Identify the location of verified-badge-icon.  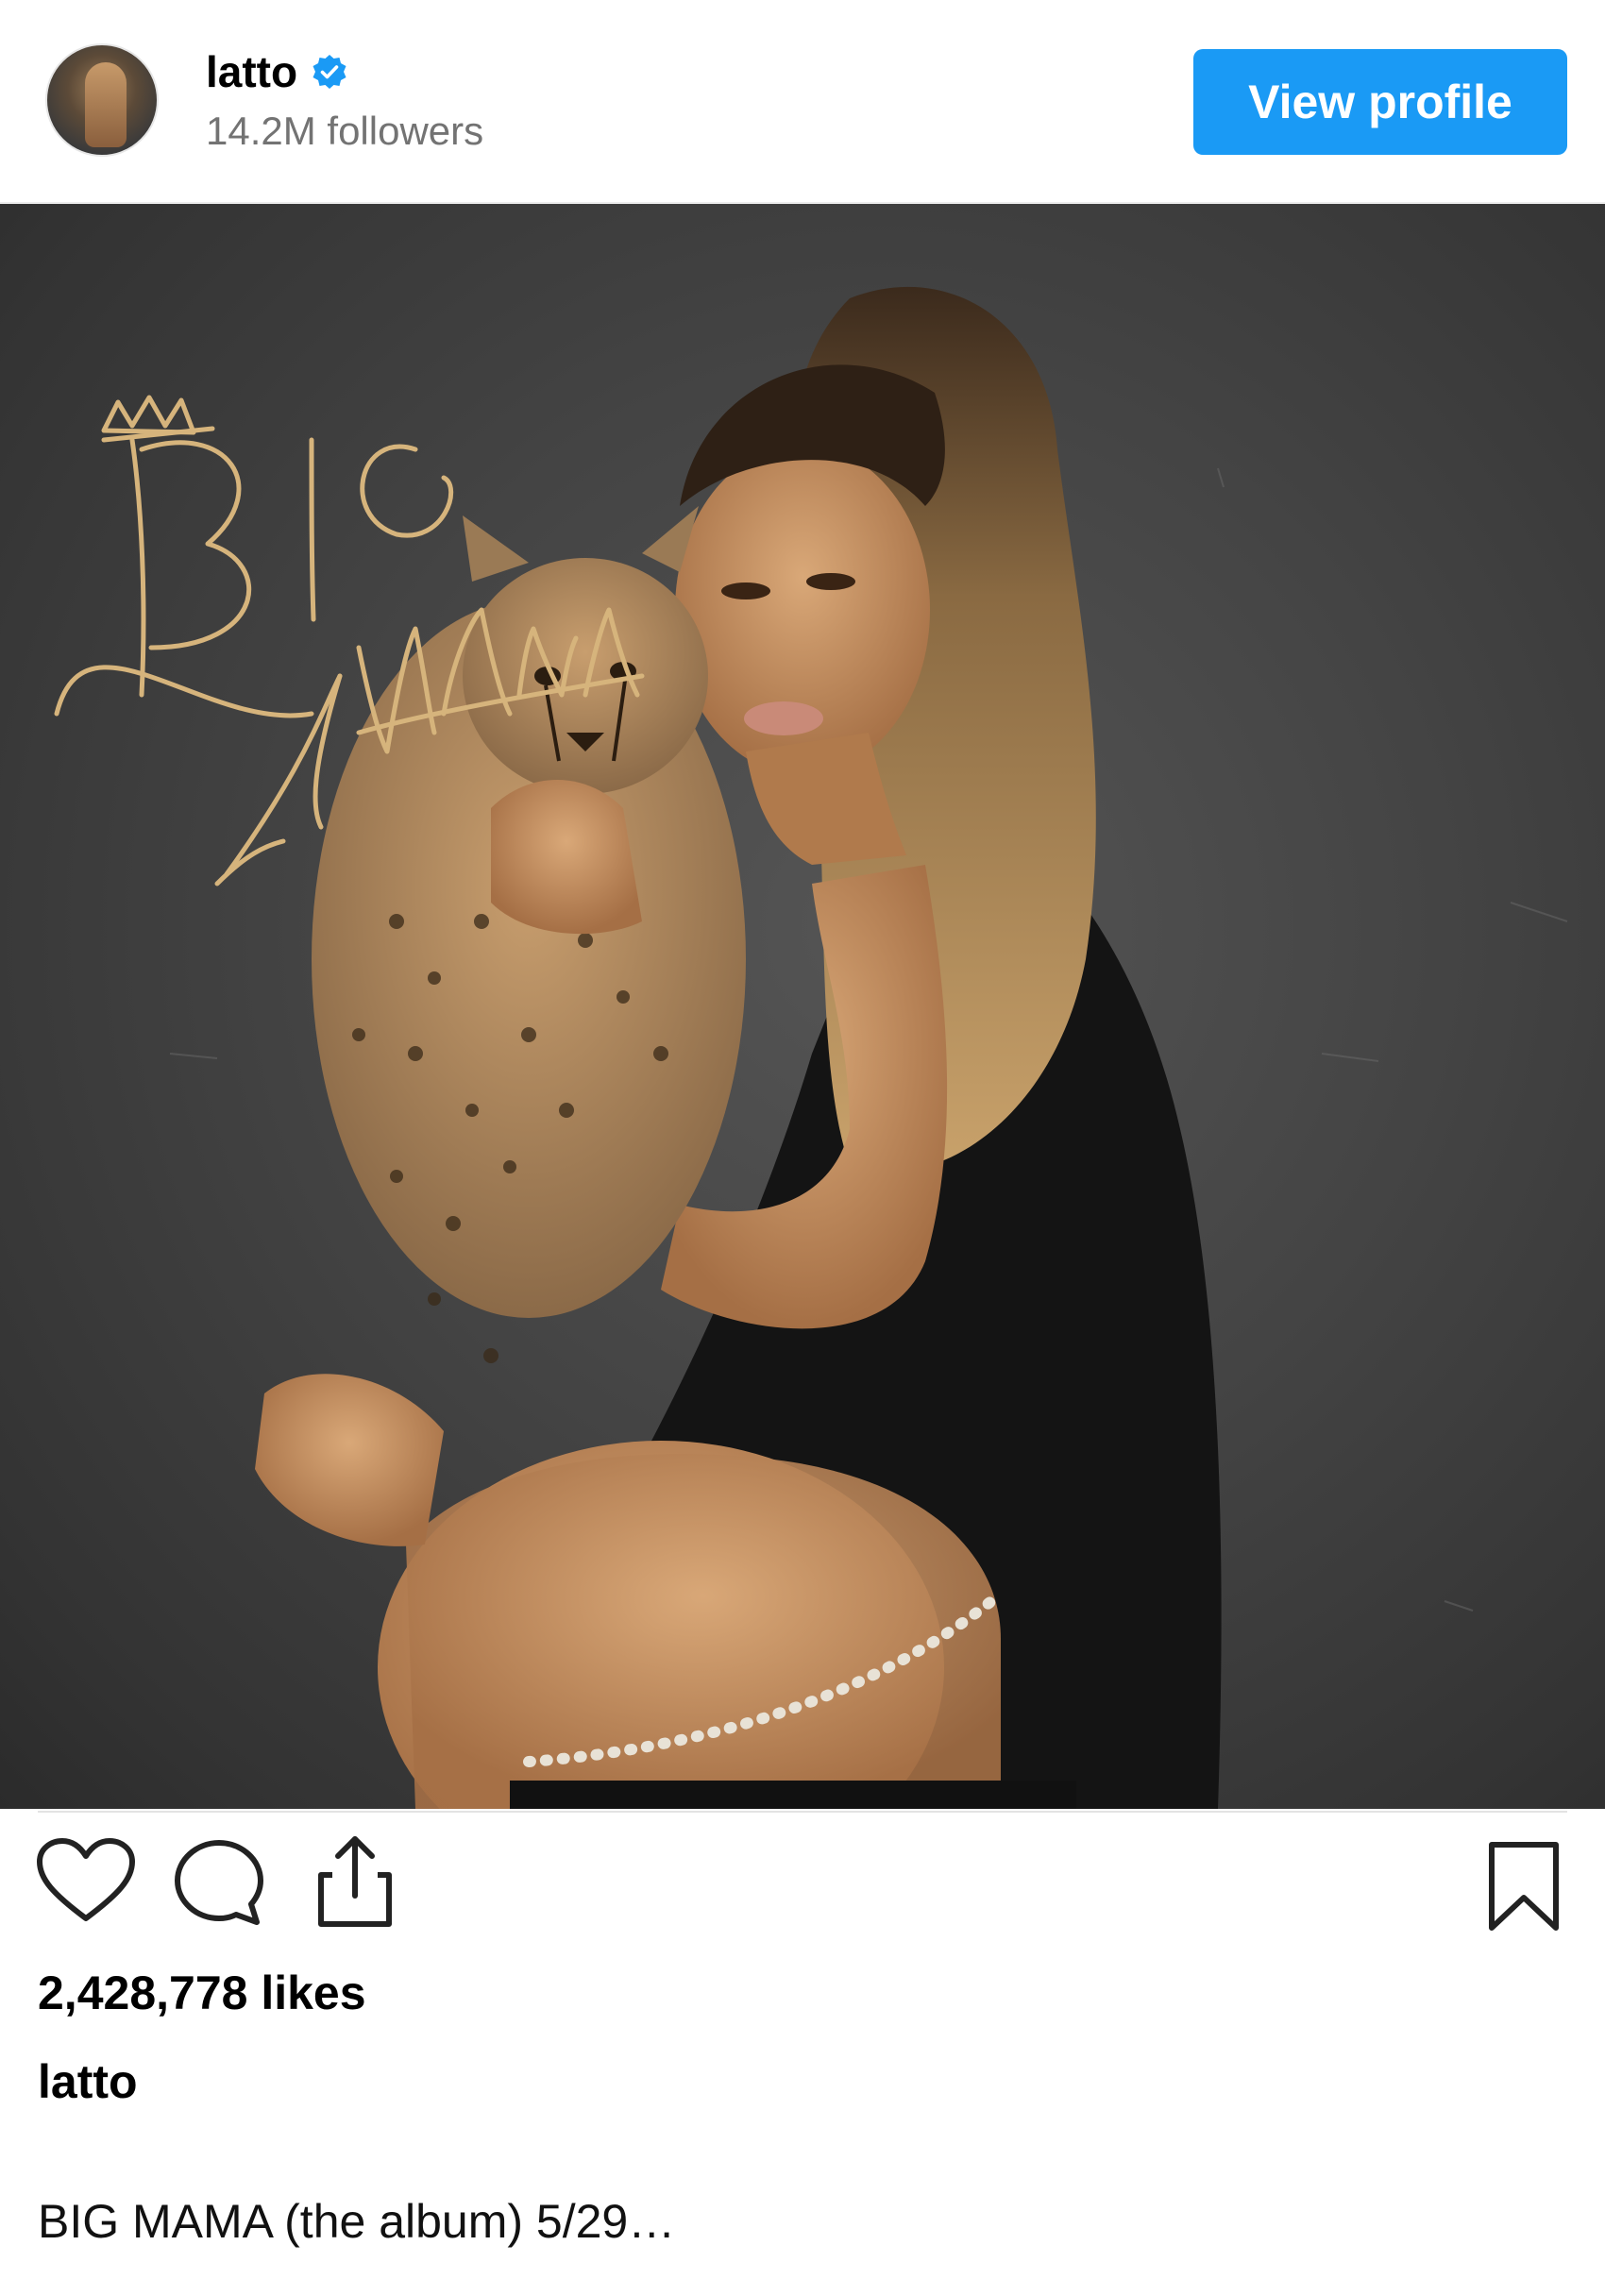
(329, 72).